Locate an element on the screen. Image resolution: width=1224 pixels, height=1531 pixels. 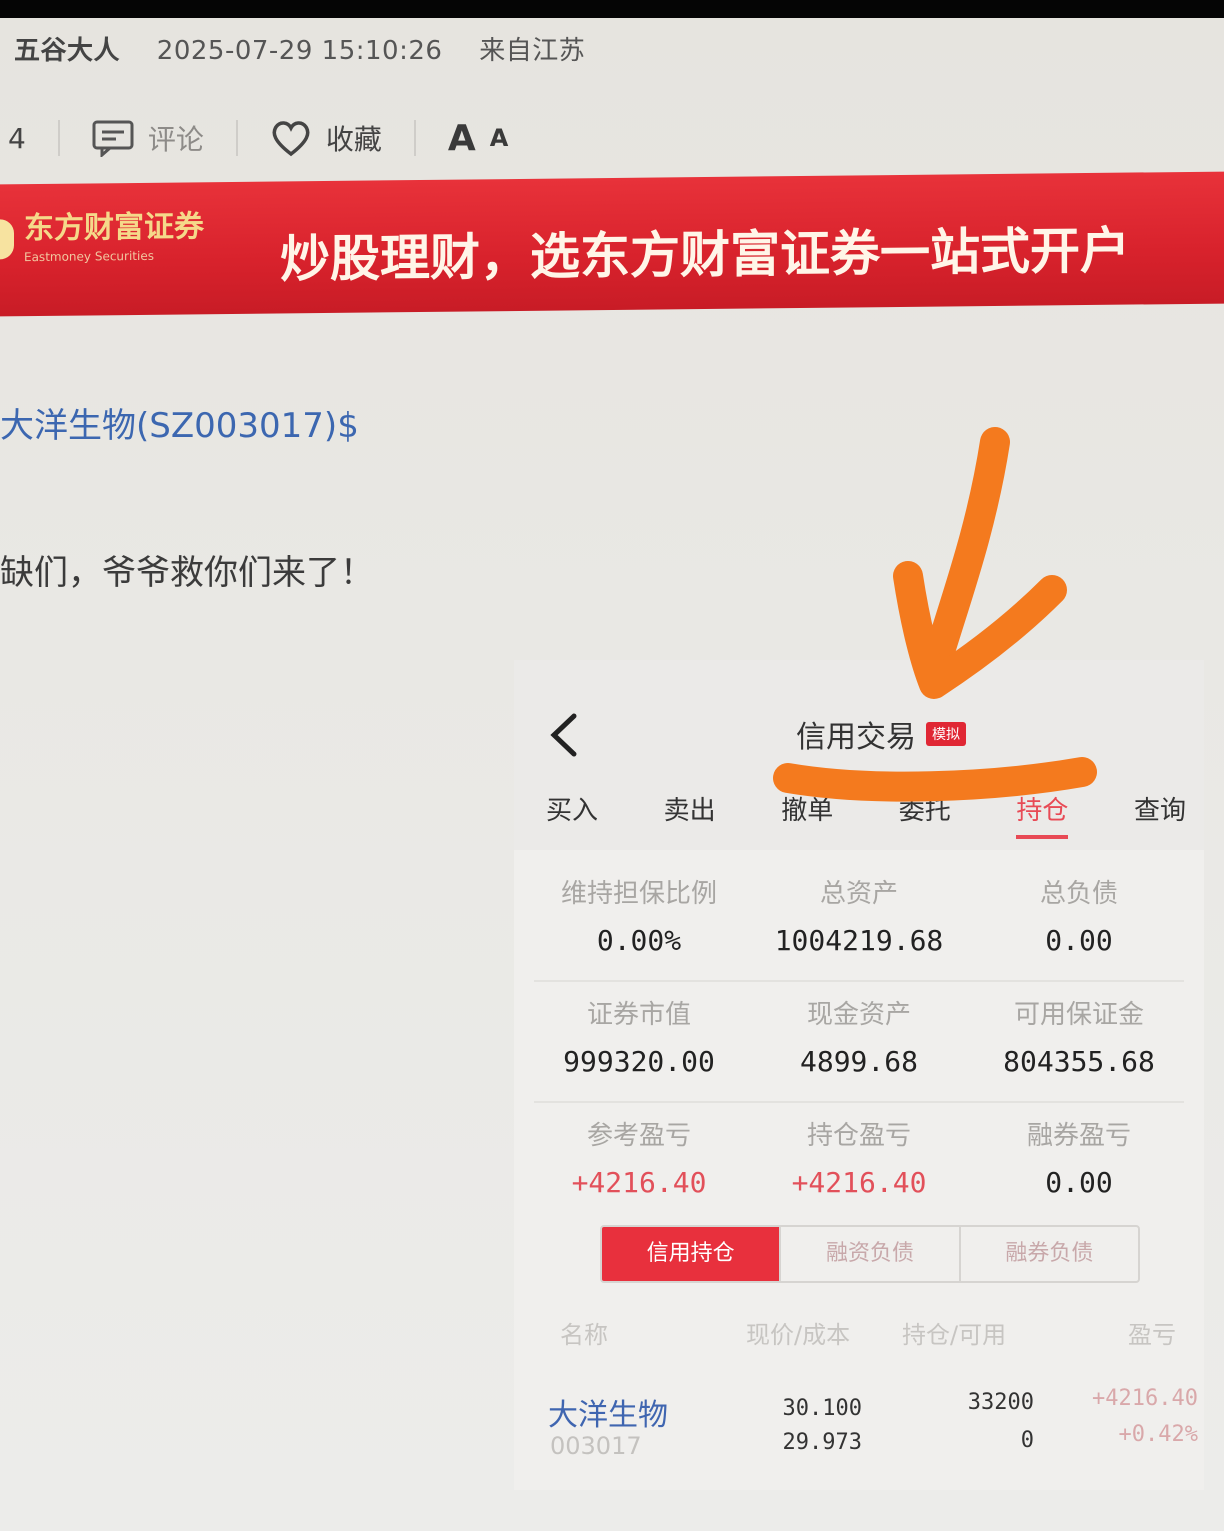
position-segment-control: 信用持仓 融资负债 融券负债 is located at coordinates (870, 1254).